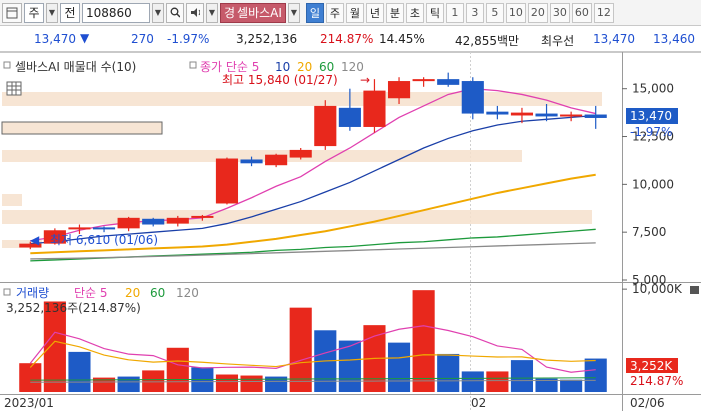 This screenshot has height=411, width=701. I want to click on volume-legend-box-icon, so click(7, 292).